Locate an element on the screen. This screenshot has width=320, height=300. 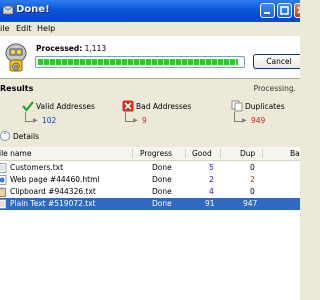
html-file-icon is located at coordinates (3, 180).